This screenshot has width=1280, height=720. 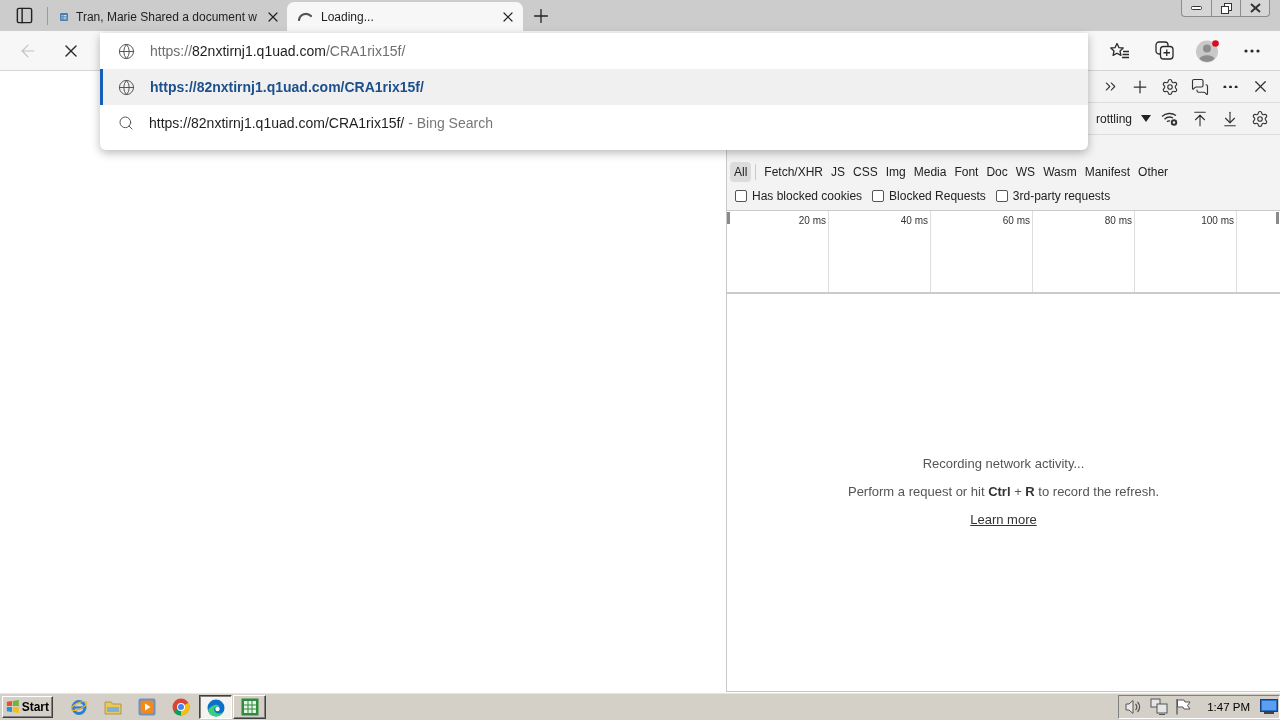 What do you see at coordinates (1183, 706) in the screenshot?
I see `flag-icon` at bounding box center [1183, 706].